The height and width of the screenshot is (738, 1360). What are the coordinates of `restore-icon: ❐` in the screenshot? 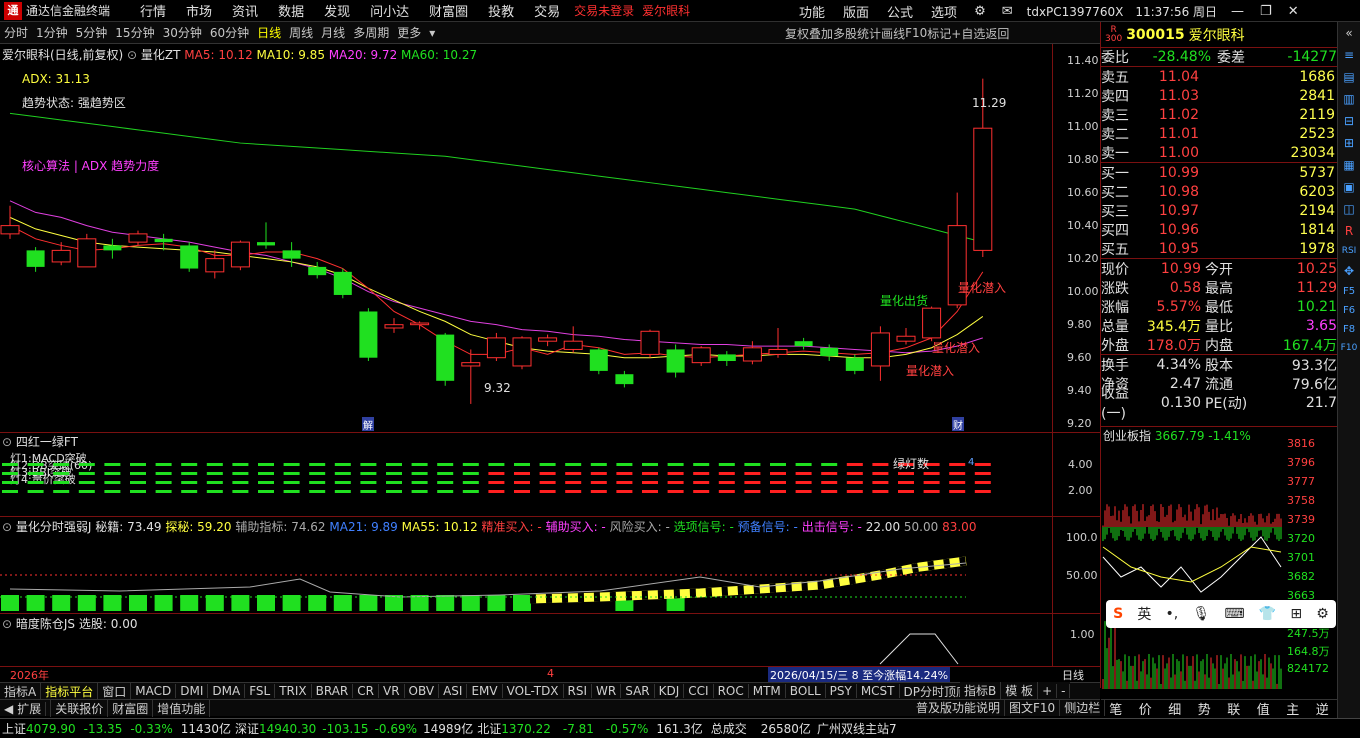 It's located at (1266, 11).